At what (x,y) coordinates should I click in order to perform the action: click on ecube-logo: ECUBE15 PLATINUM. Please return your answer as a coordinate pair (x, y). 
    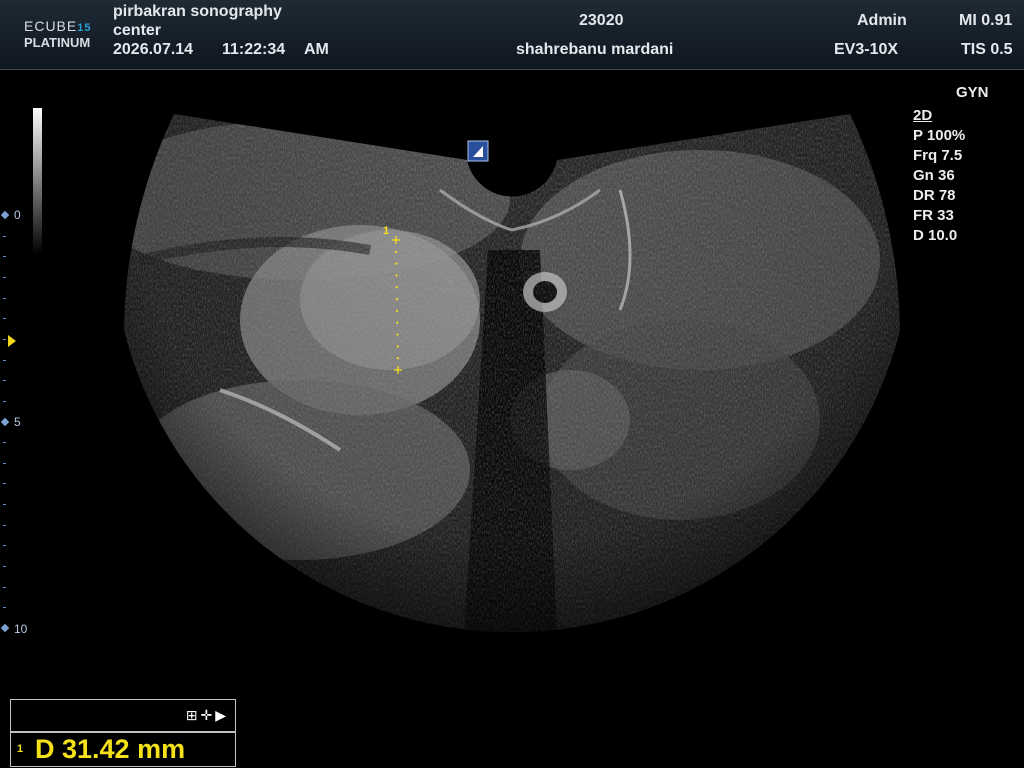
    Looking at the image, I should click on (64, 36).